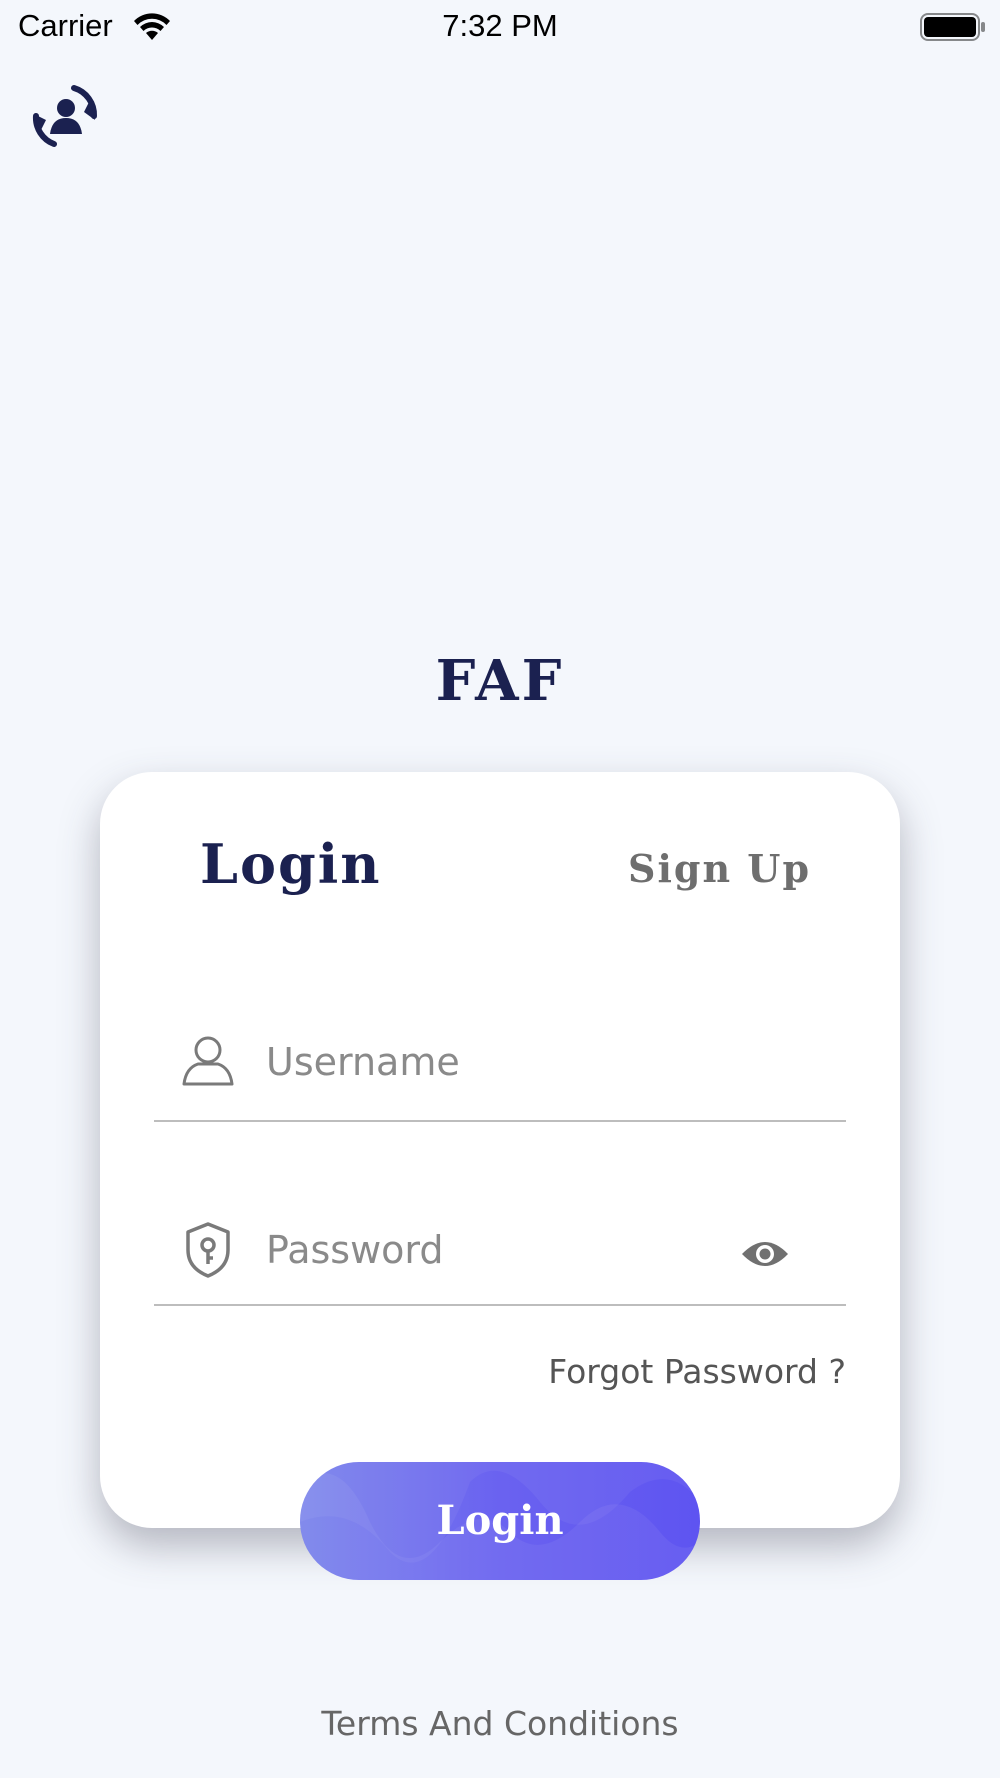 The height and width of the screenshot is (1778, 1000). I want to click on login-button: Login, so click(500, 1521).